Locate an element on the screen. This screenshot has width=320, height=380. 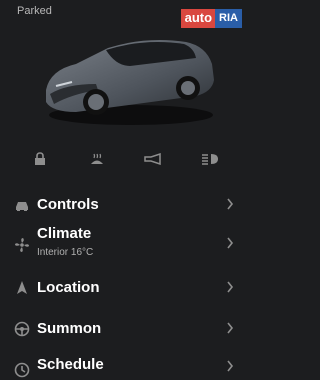
car-image is located at coordinates (130, 82).